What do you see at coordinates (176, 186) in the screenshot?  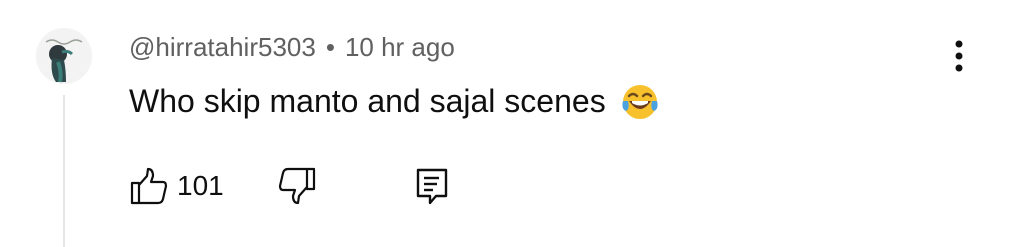 I see `like-button: 101` at bounding box center [176, 186].